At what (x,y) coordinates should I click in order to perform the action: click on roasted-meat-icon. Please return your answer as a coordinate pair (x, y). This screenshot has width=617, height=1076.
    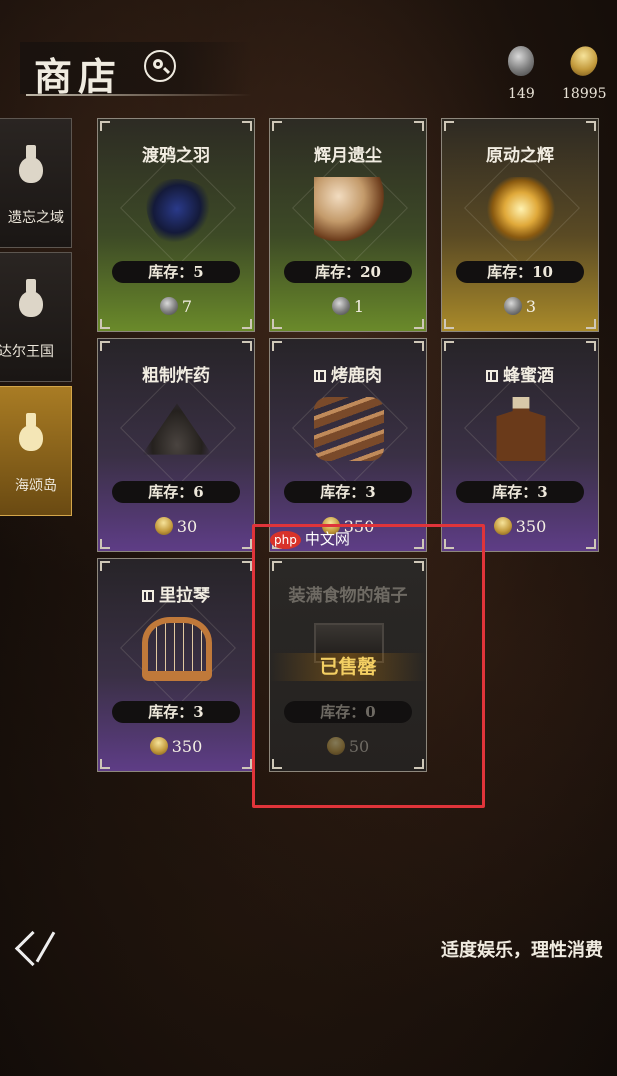
    Looking at the image, I should click on (349, 429).